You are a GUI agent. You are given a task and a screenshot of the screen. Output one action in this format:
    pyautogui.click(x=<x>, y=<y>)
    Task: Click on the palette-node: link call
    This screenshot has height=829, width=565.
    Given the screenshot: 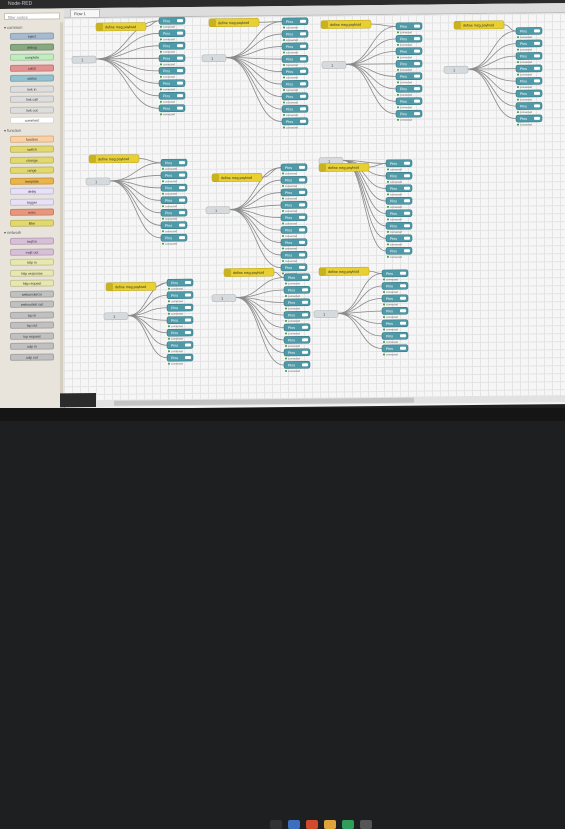 What is the action you would take?
    pyautogui.click(x=32, y=99)
    